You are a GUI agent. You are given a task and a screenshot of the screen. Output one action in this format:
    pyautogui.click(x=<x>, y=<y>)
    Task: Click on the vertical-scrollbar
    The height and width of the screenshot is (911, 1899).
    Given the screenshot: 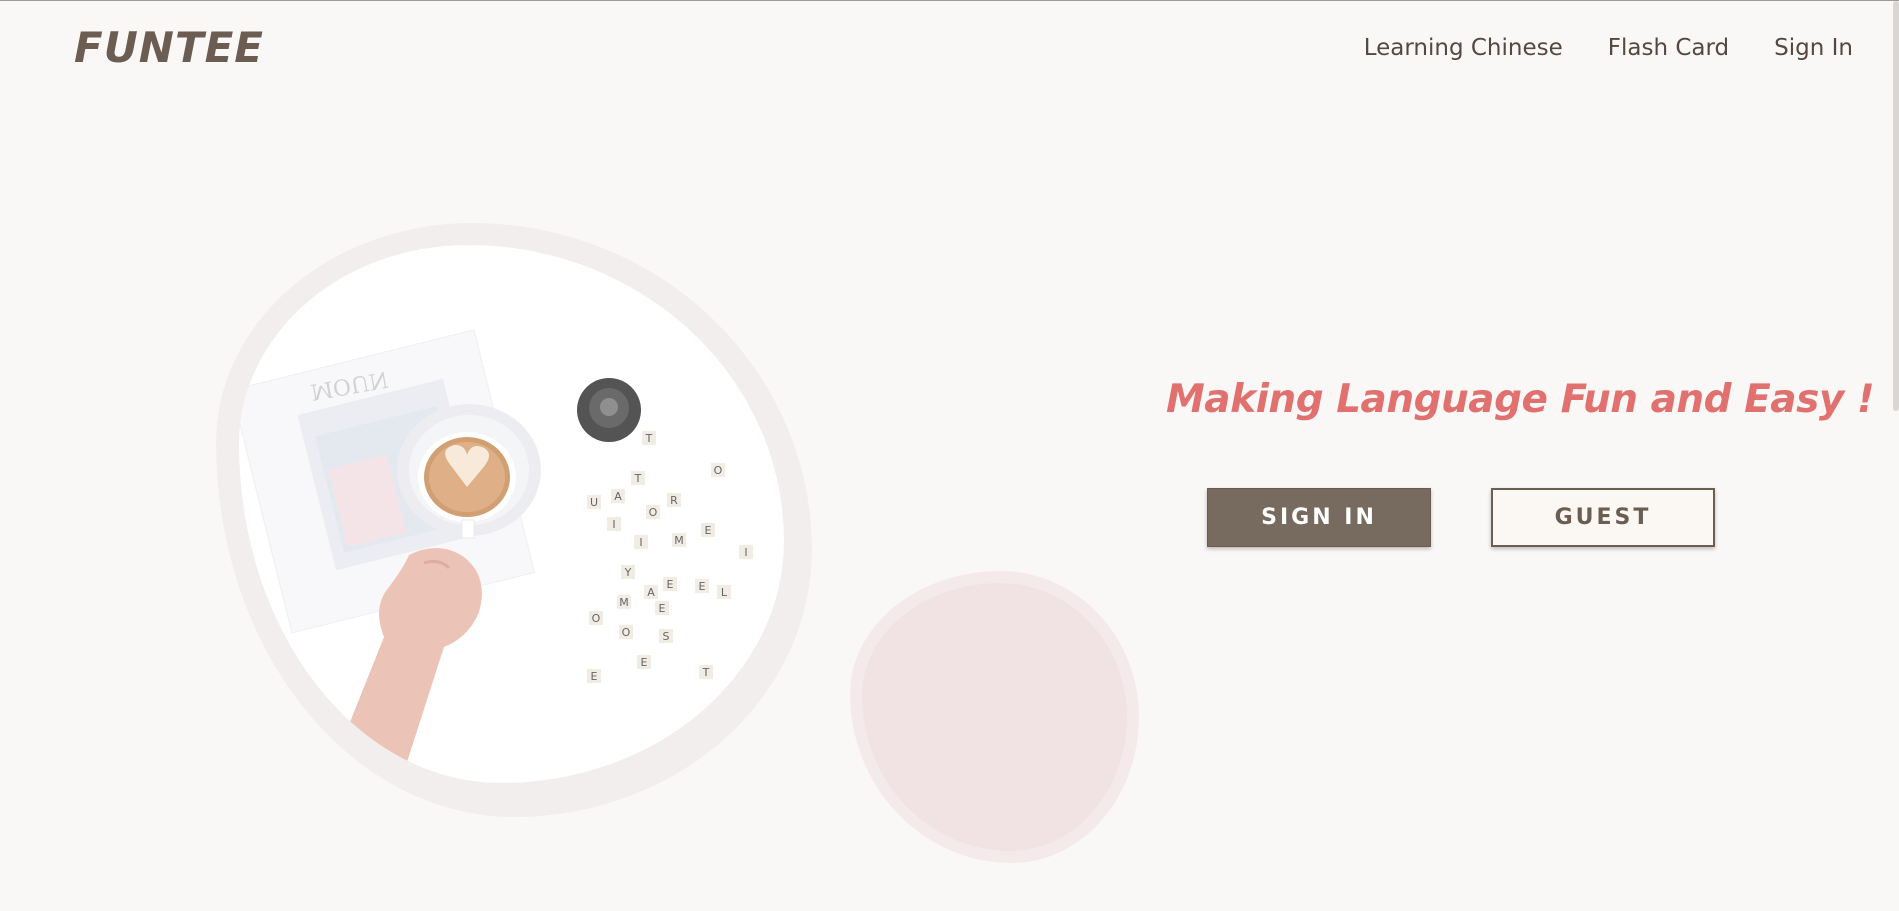 What is the action you would take?
    pyautogui.click(x=1896, y=206)
    